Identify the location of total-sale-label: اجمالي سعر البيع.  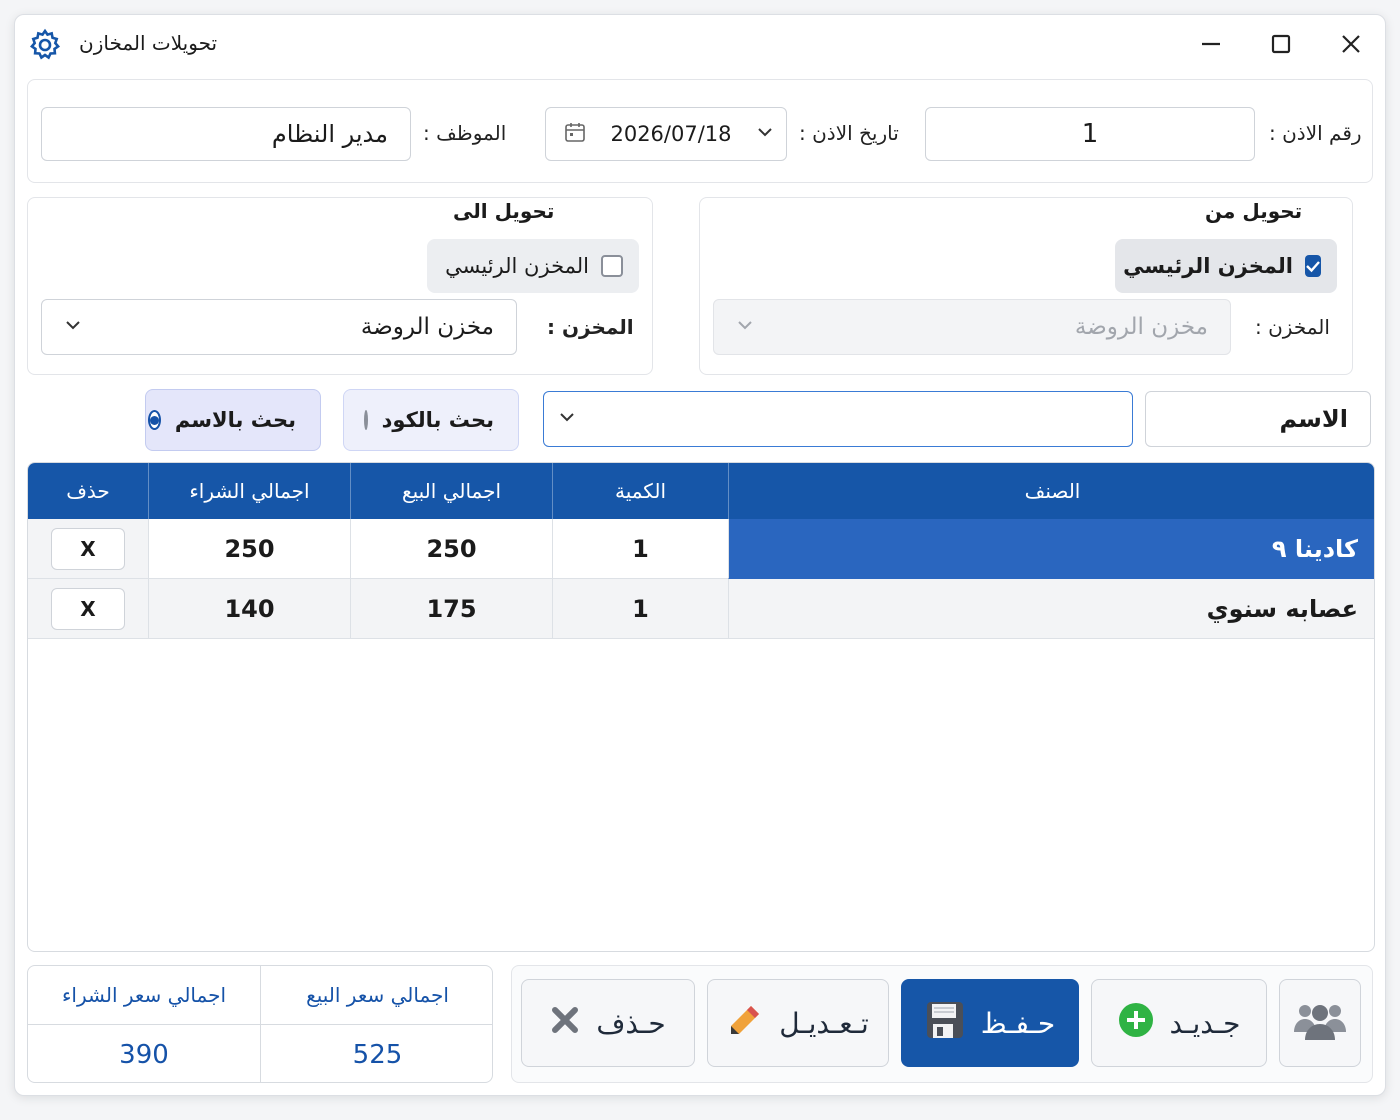
(377, 995).